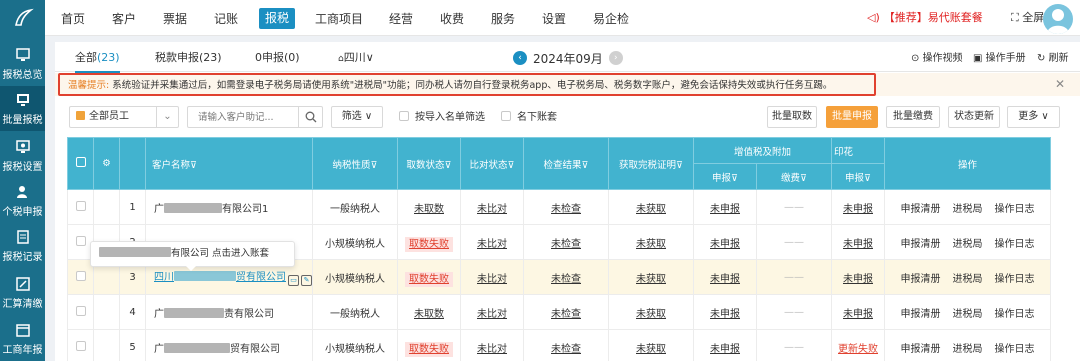 The image size is (1080, 361). What do you see at coordinates (974, 117) in the screenshot?
I see `status-update-button: 状态更新` at bounding box center [974, 117].